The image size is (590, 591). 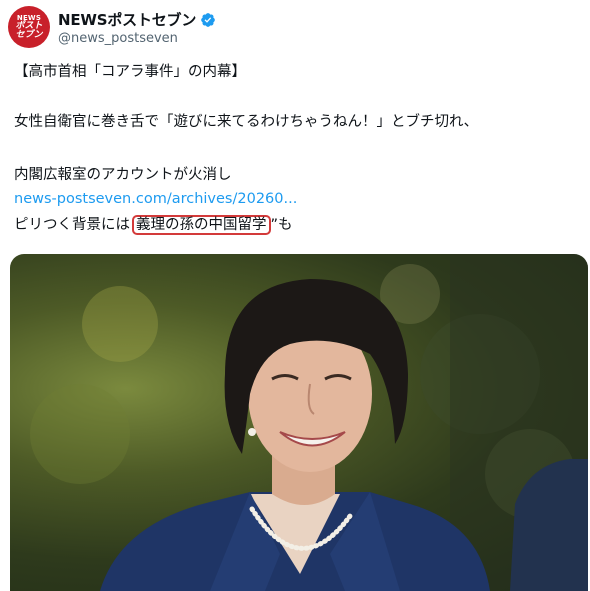 I want to click on post-line-5-suffix: ”も, so click(x=281, y=225).